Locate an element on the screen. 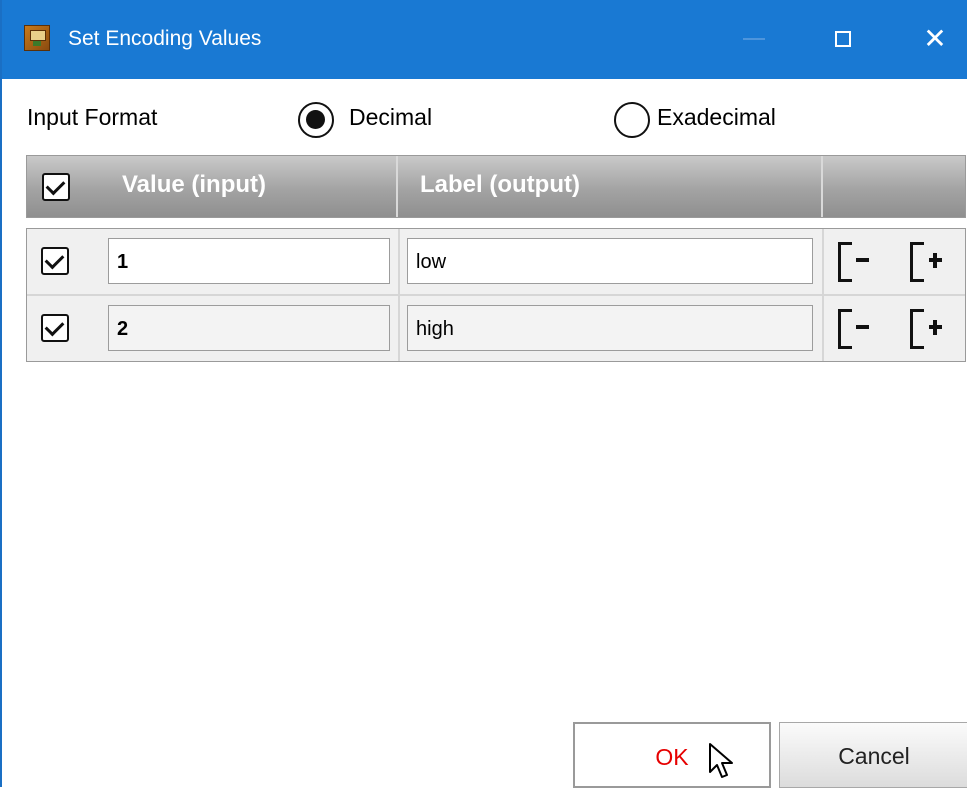 This screenshot has height=790, width=967. select-all-checkbox is located at coordinates (56, 187).